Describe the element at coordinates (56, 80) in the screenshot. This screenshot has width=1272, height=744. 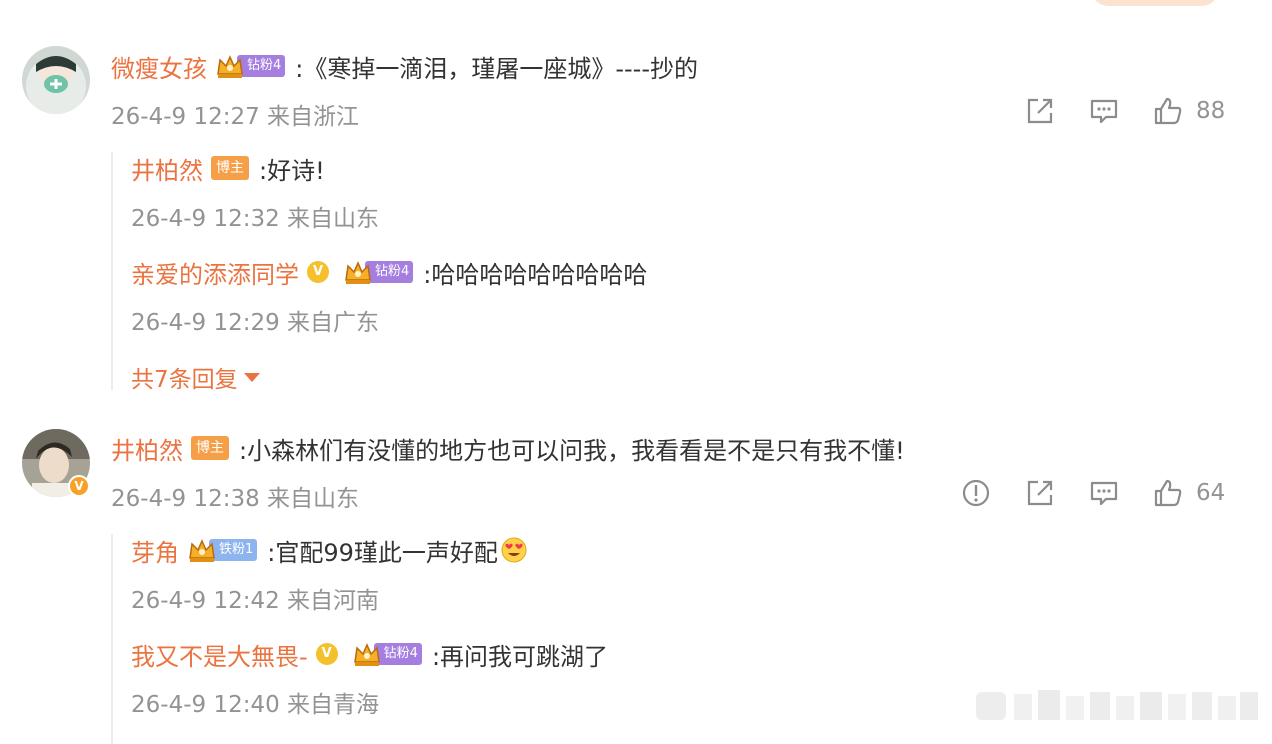
I see `avatar` at that location.